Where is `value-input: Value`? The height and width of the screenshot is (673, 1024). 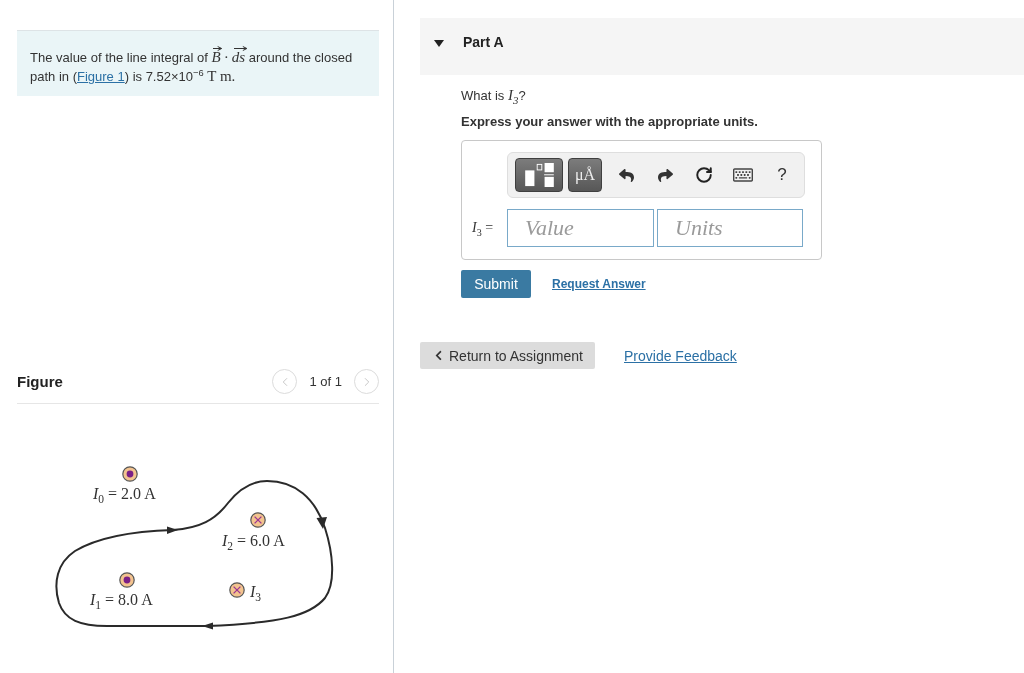
value-input: Value is located at coordinates (580, 228).